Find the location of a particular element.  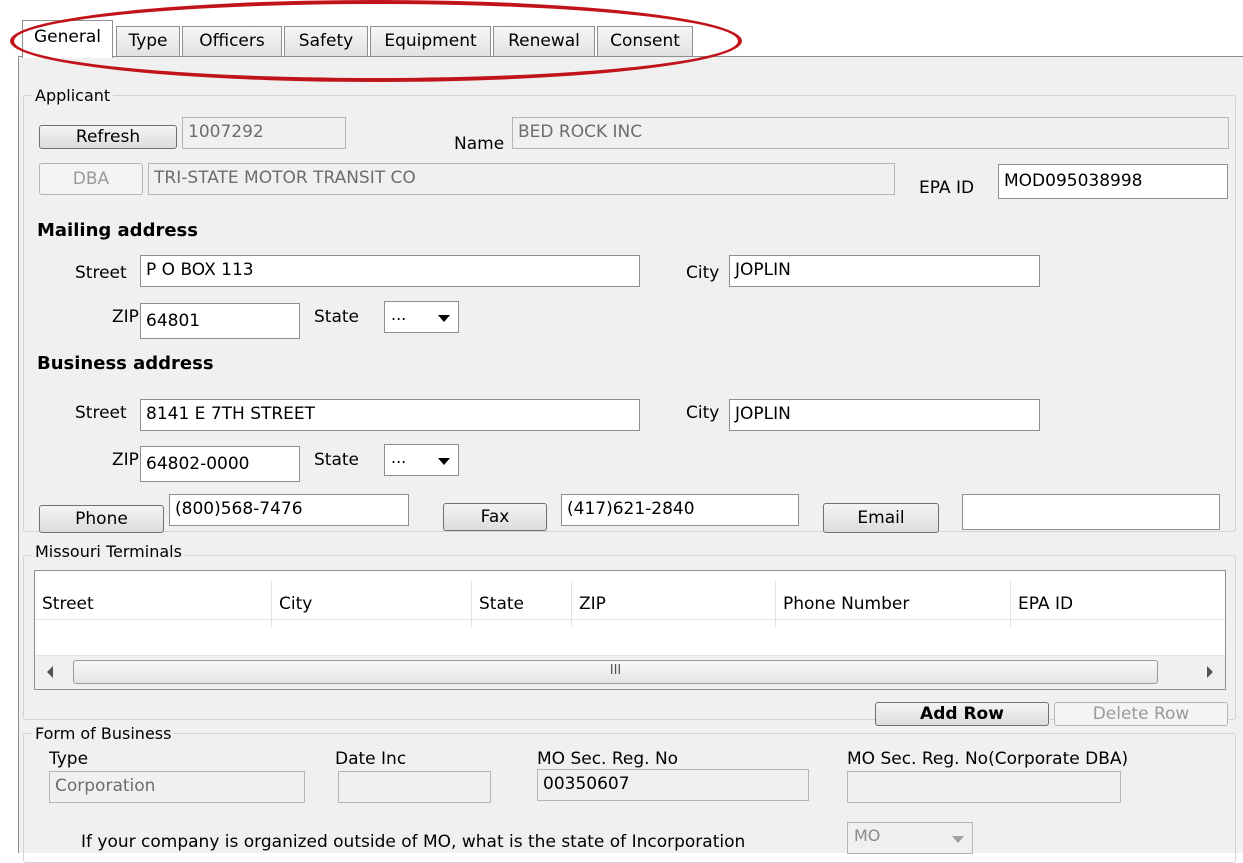

mailing-zip-label: ZIP is located at coordinates (125, 317).